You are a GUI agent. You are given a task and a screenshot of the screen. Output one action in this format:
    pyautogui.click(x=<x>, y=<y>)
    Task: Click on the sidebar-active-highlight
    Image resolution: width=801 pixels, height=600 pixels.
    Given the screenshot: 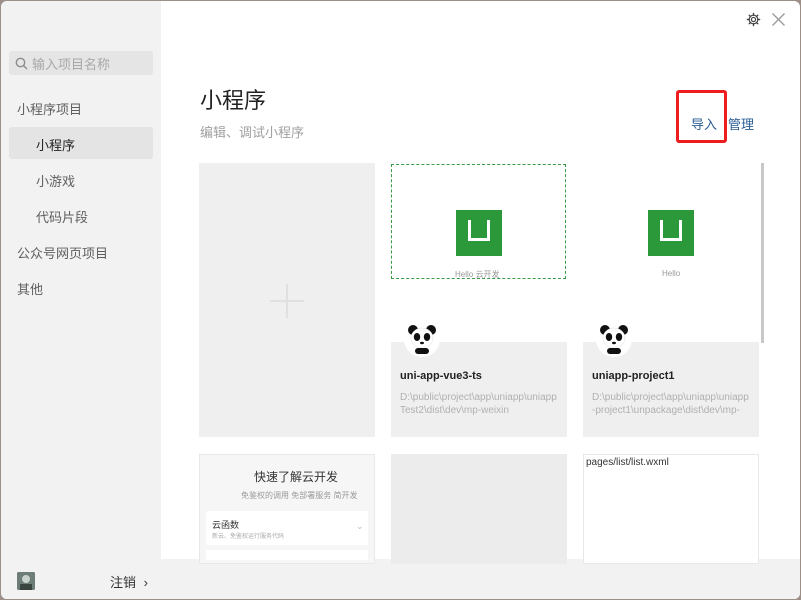 What is the action you would take?
    pyautogui.click(x=81, y=143)
    